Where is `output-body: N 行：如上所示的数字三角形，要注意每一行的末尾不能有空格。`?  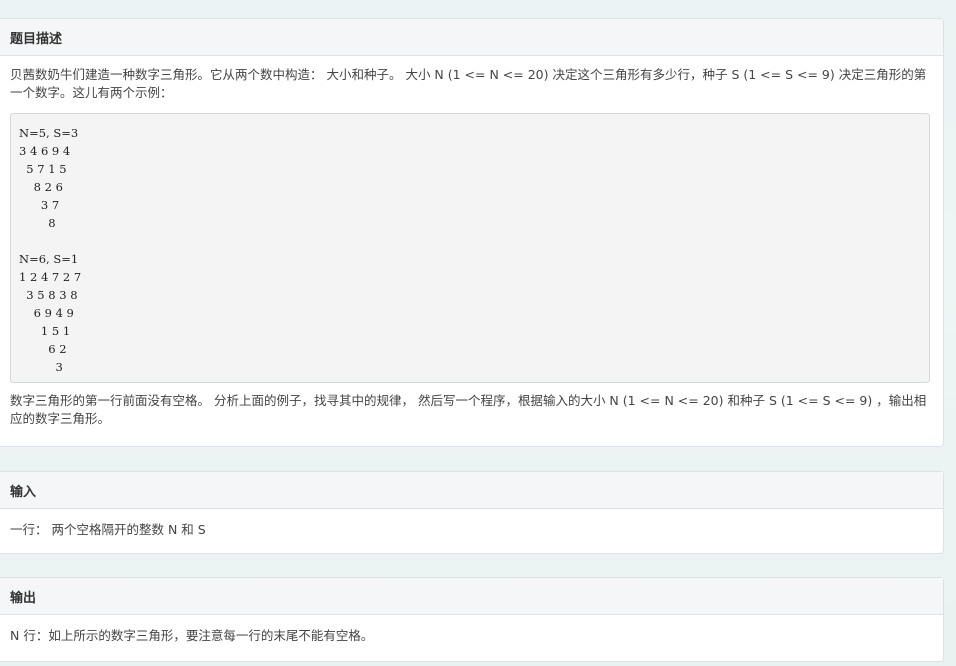
output-body: N 行：如上所示的数字三角形，要注意每一行的末尾不能有空格。 is located at coordinates (471, 635).